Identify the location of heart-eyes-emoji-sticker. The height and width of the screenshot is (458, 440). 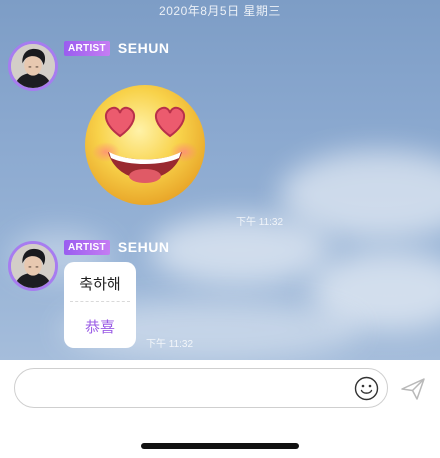
(145, 145).